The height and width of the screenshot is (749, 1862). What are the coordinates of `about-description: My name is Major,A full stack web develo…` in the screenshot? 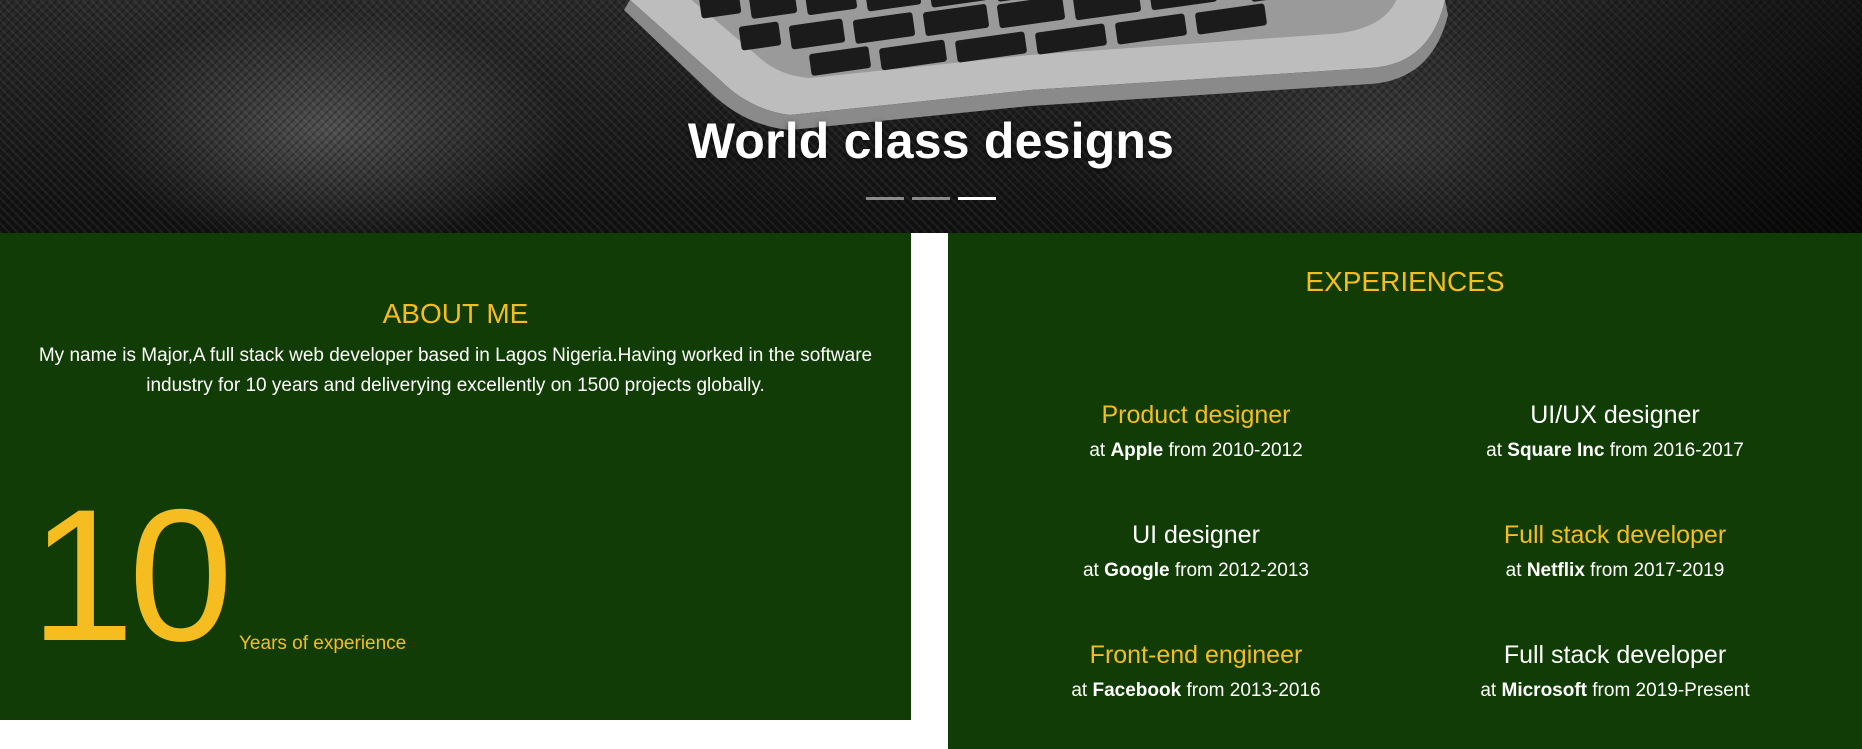 It's located at (455, 370).